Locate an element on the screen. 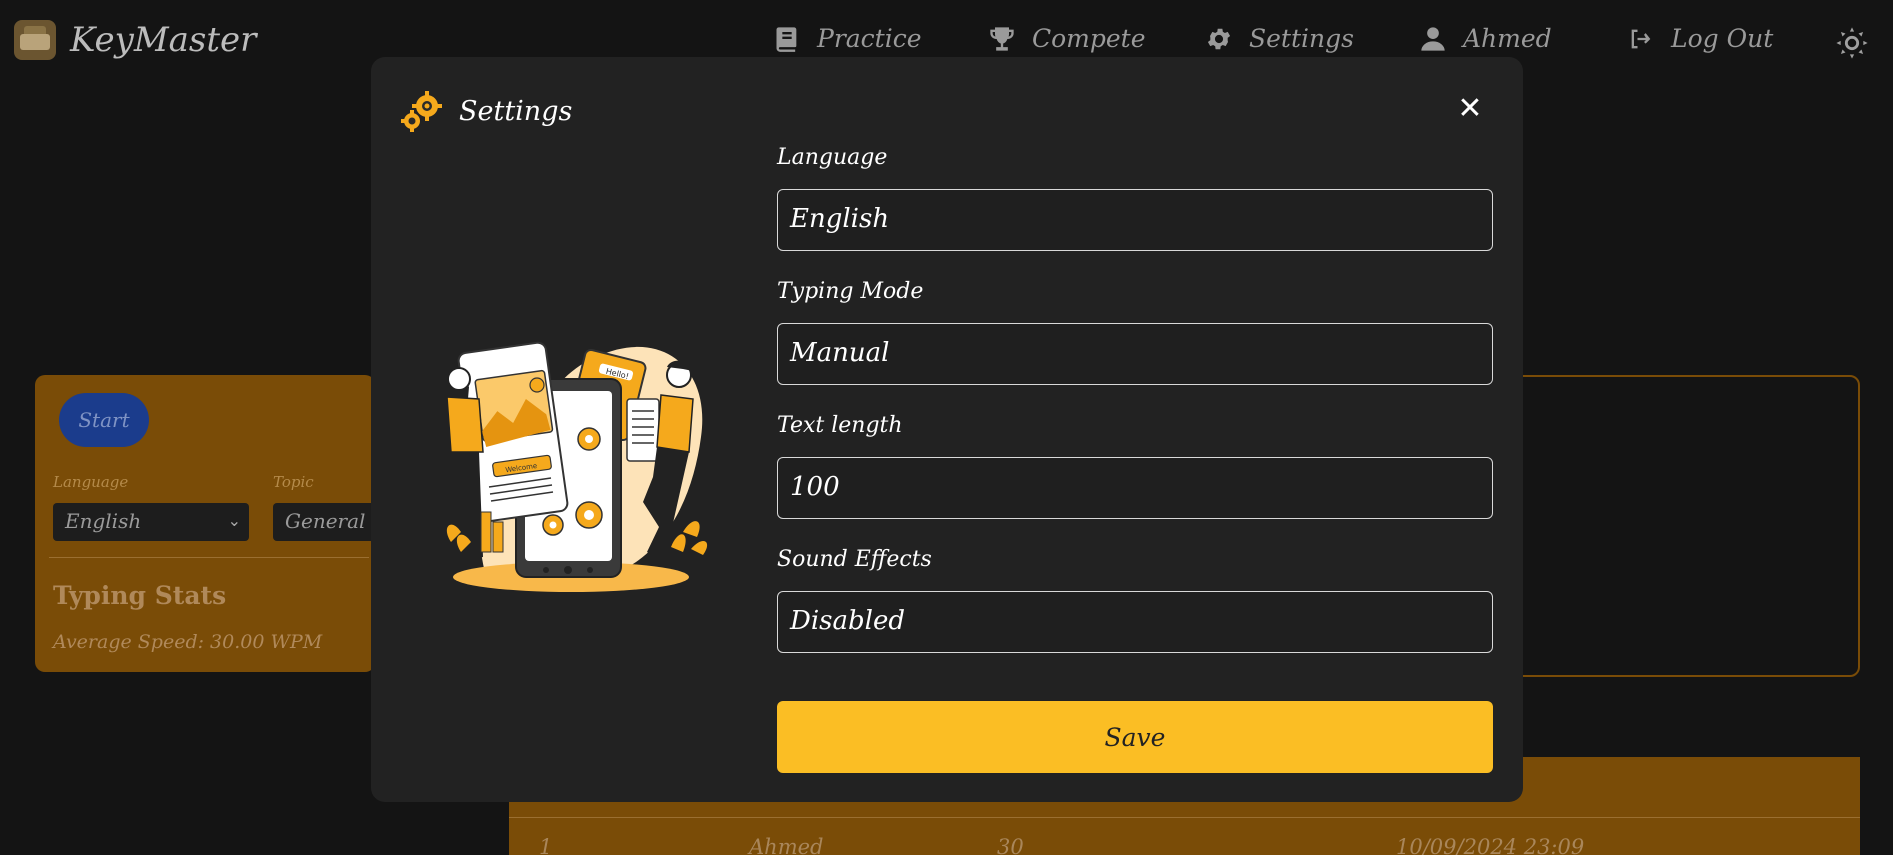 This screenshot has width=1893, height=855. nav-logout: Log Out is located at coordinates (1700, 38).